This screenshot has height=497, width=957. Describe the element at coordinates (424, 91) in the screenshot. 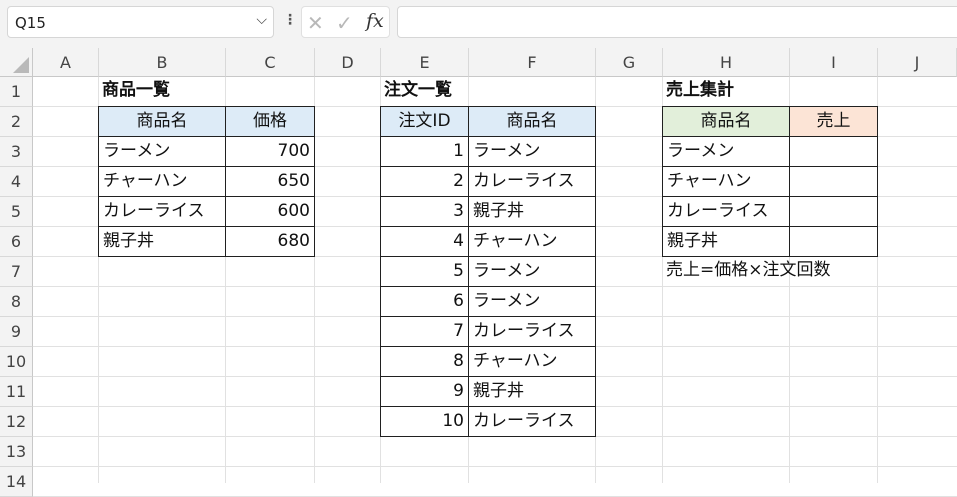

I see `orders-title: 注文一覧` at that location.